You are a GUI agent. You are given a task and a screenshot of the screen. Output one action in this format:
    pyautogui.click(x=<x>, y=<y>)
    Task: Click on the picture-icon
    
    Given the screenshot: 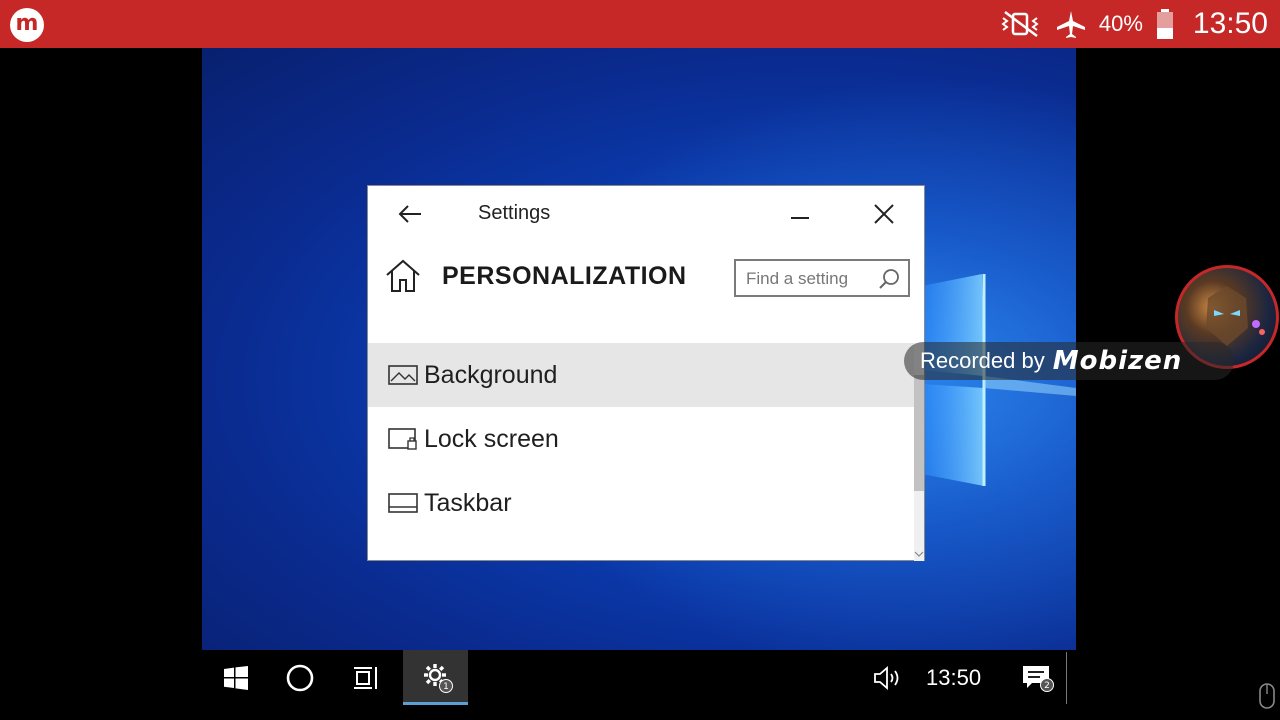 What is the action you would take?
    pyautogui.click(x=403, y=375)
    